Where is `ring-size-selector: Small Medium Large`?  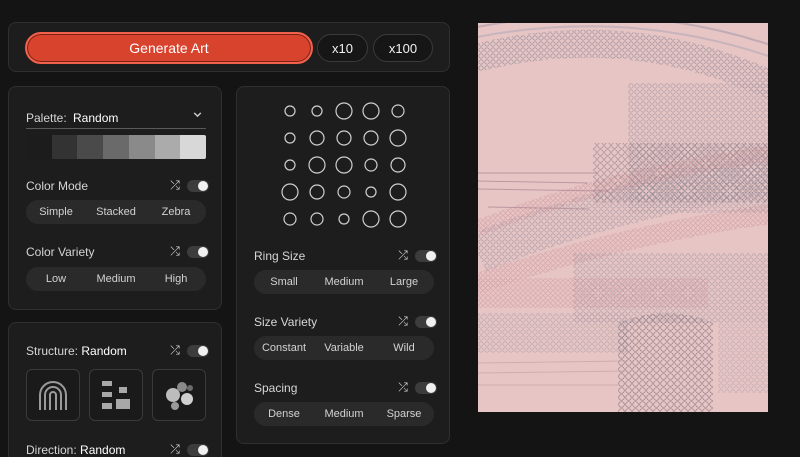 ring-size-selector: Small Medium Large is located at coordinates (344, 282).